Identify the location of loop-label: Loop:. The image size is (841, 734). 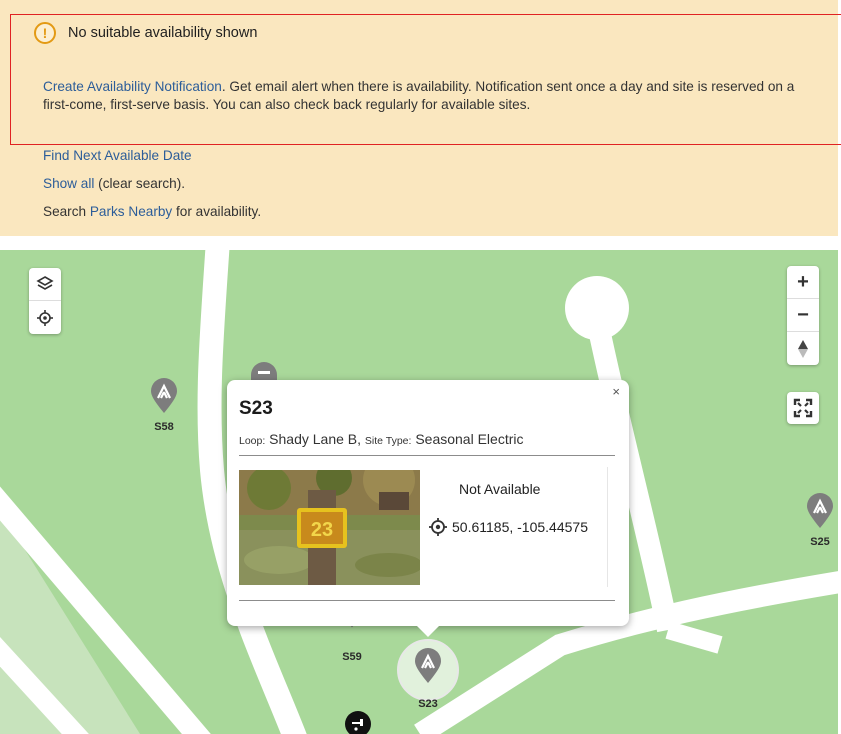
(252, 441).